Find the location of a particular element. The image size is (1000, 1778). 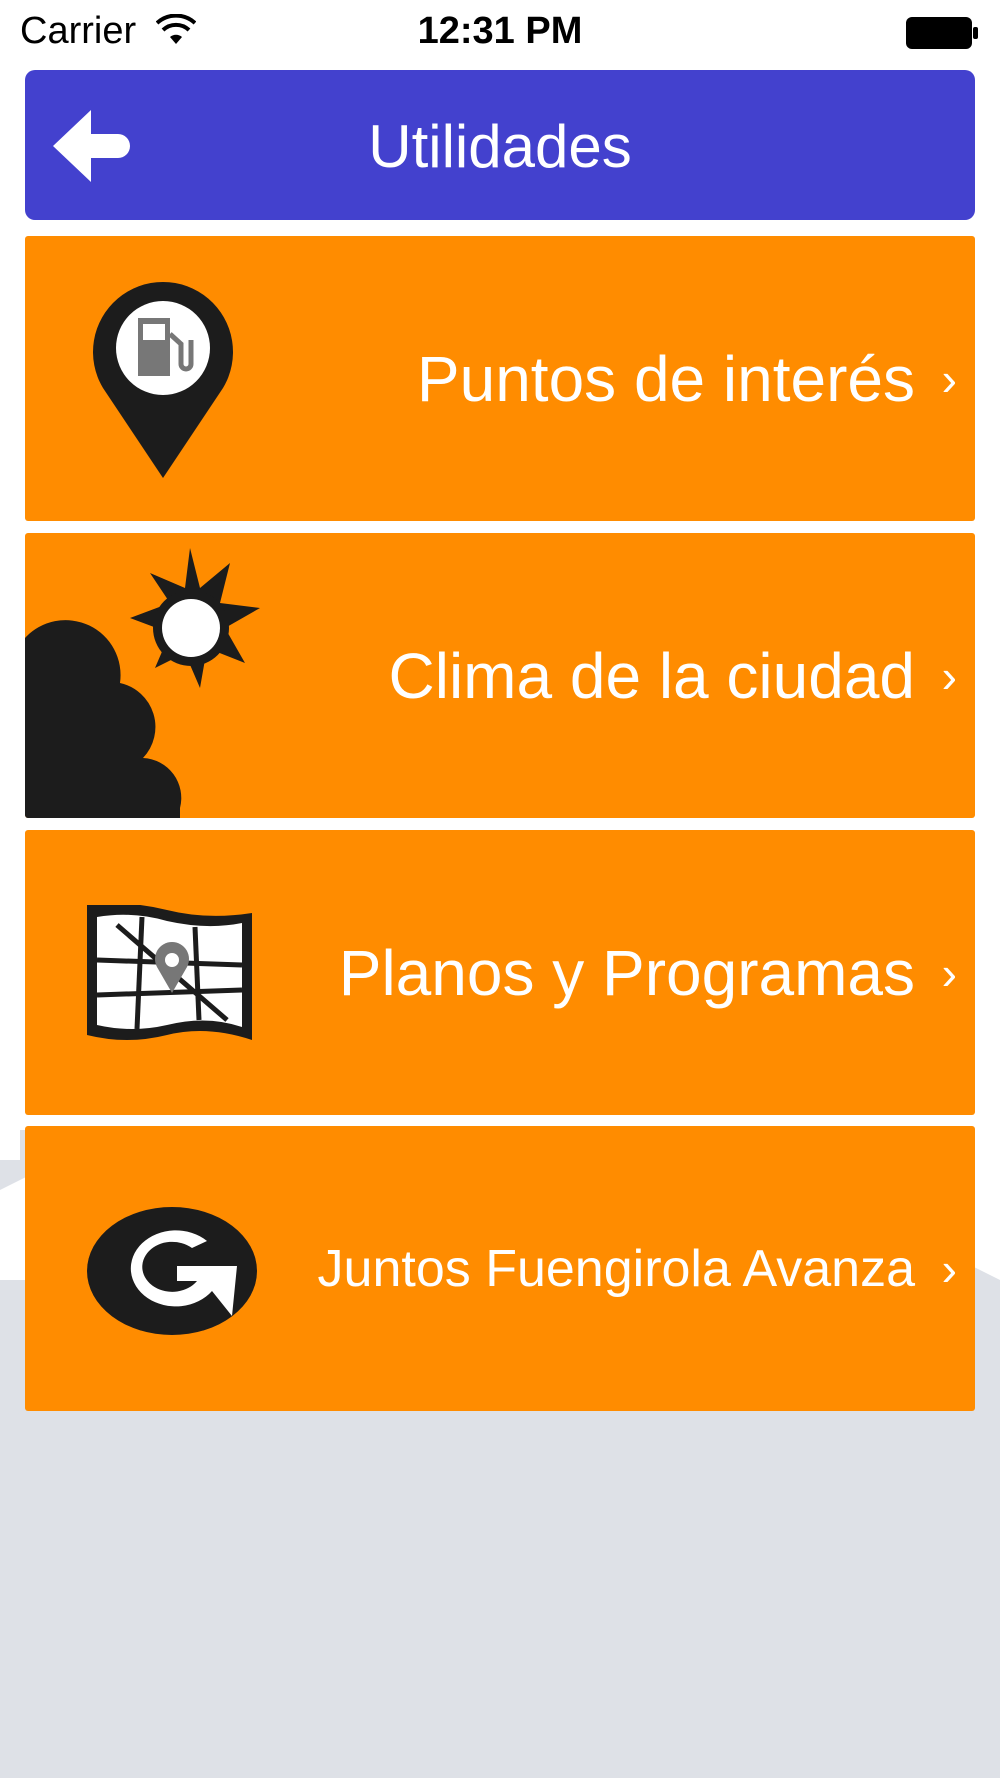

menu-item-label: Clima de la ciudad is located at coordinates (652, 675).